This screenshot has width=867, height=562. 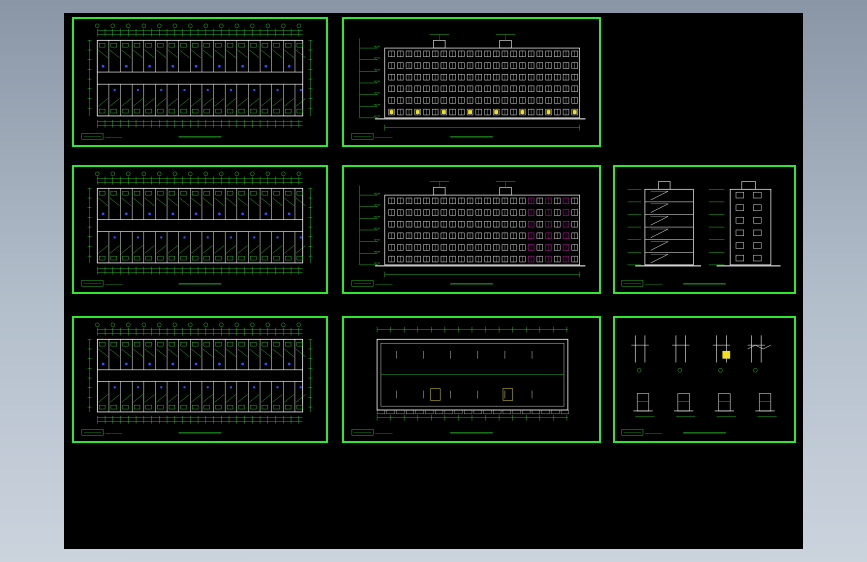 I want to click on sheet-elevation-rear, so click(x=471, y=229).